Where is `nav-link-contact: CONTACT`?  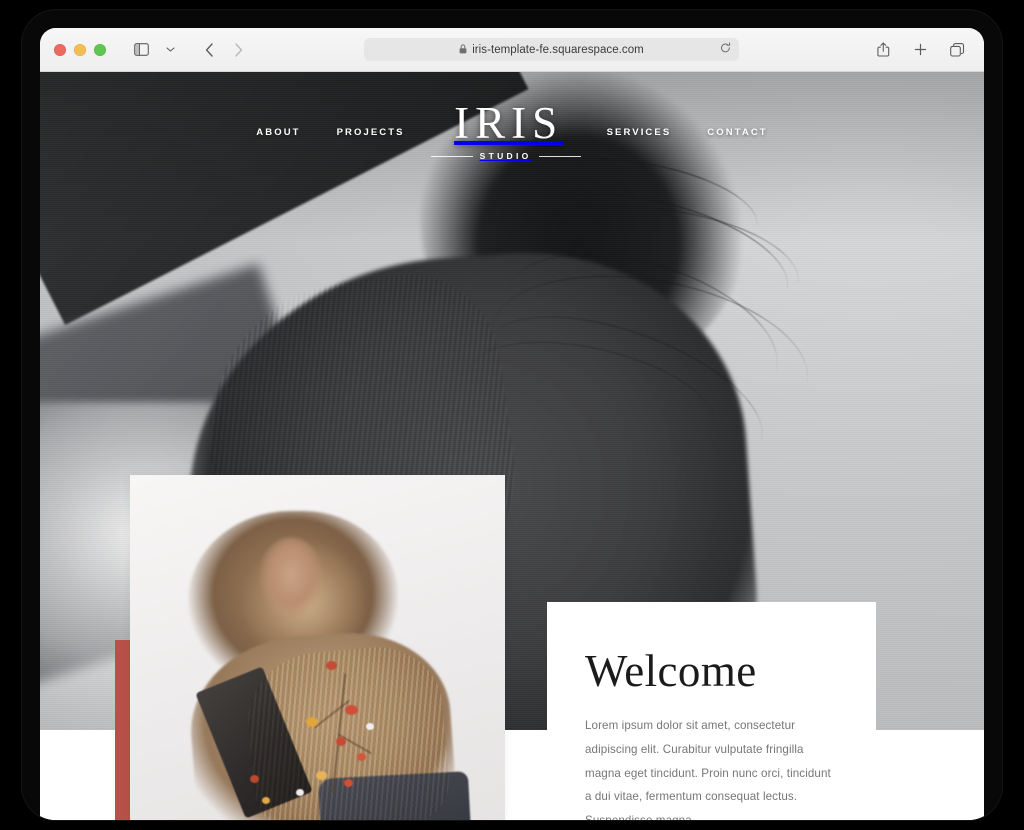 nav-link-contact: CONTACT is located at coordinates (737, 132).